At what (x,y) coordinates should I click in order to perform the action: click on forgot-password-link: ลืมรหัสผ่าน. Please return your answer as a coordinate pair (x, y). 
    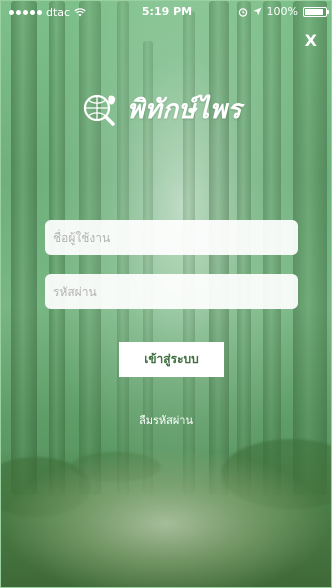
    Looking at the image, I should click on (166, 420).